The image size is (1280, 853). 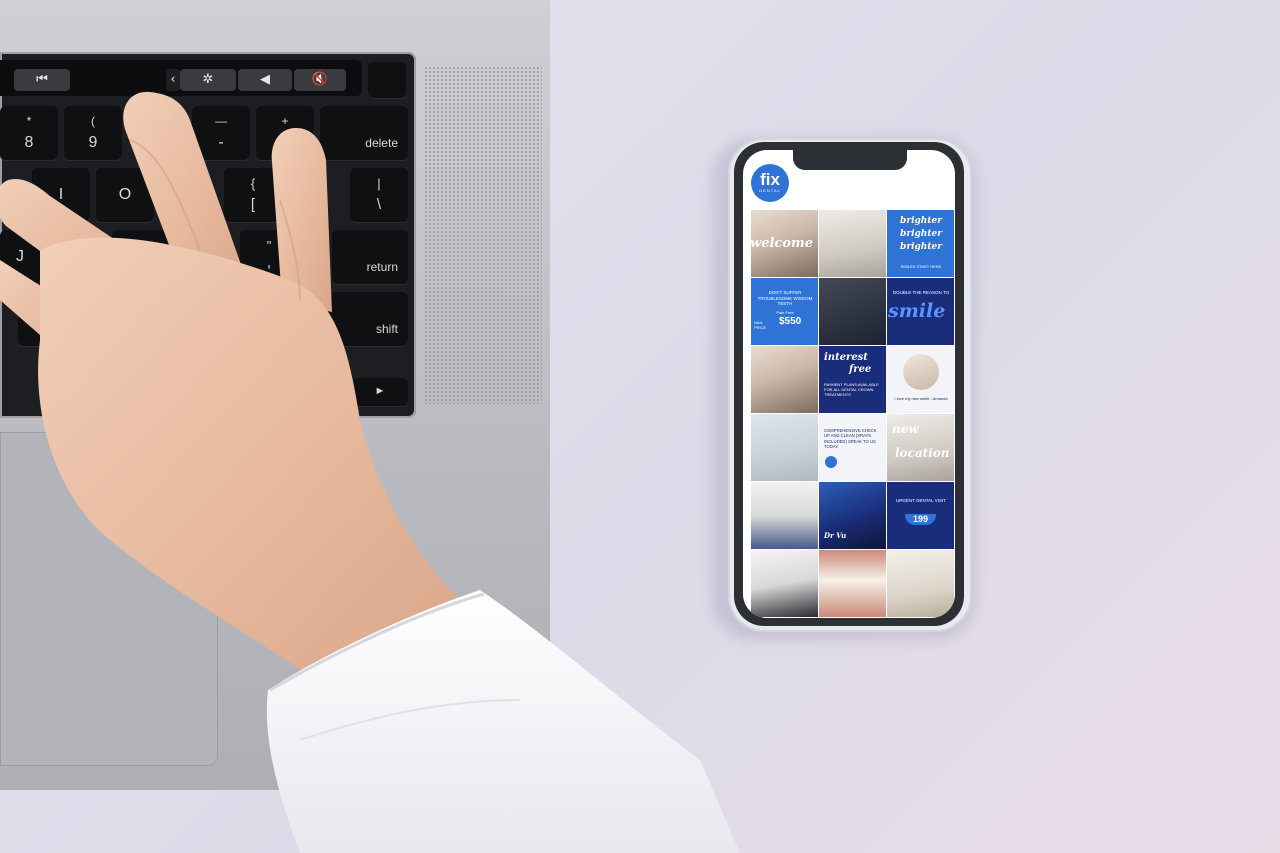 What do you see at coordinates (921, 398) in the screenshot?
I see `post-testimonial-text: I love my new smile - Amanda` at bounding box center [921, 398].